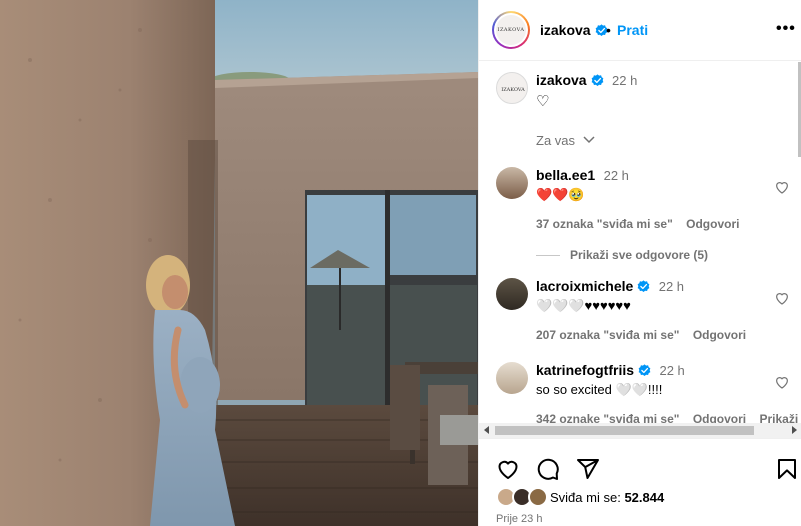 This screenshot has height=526, width=801. I want to click on heart-icon, so click(508, 469).